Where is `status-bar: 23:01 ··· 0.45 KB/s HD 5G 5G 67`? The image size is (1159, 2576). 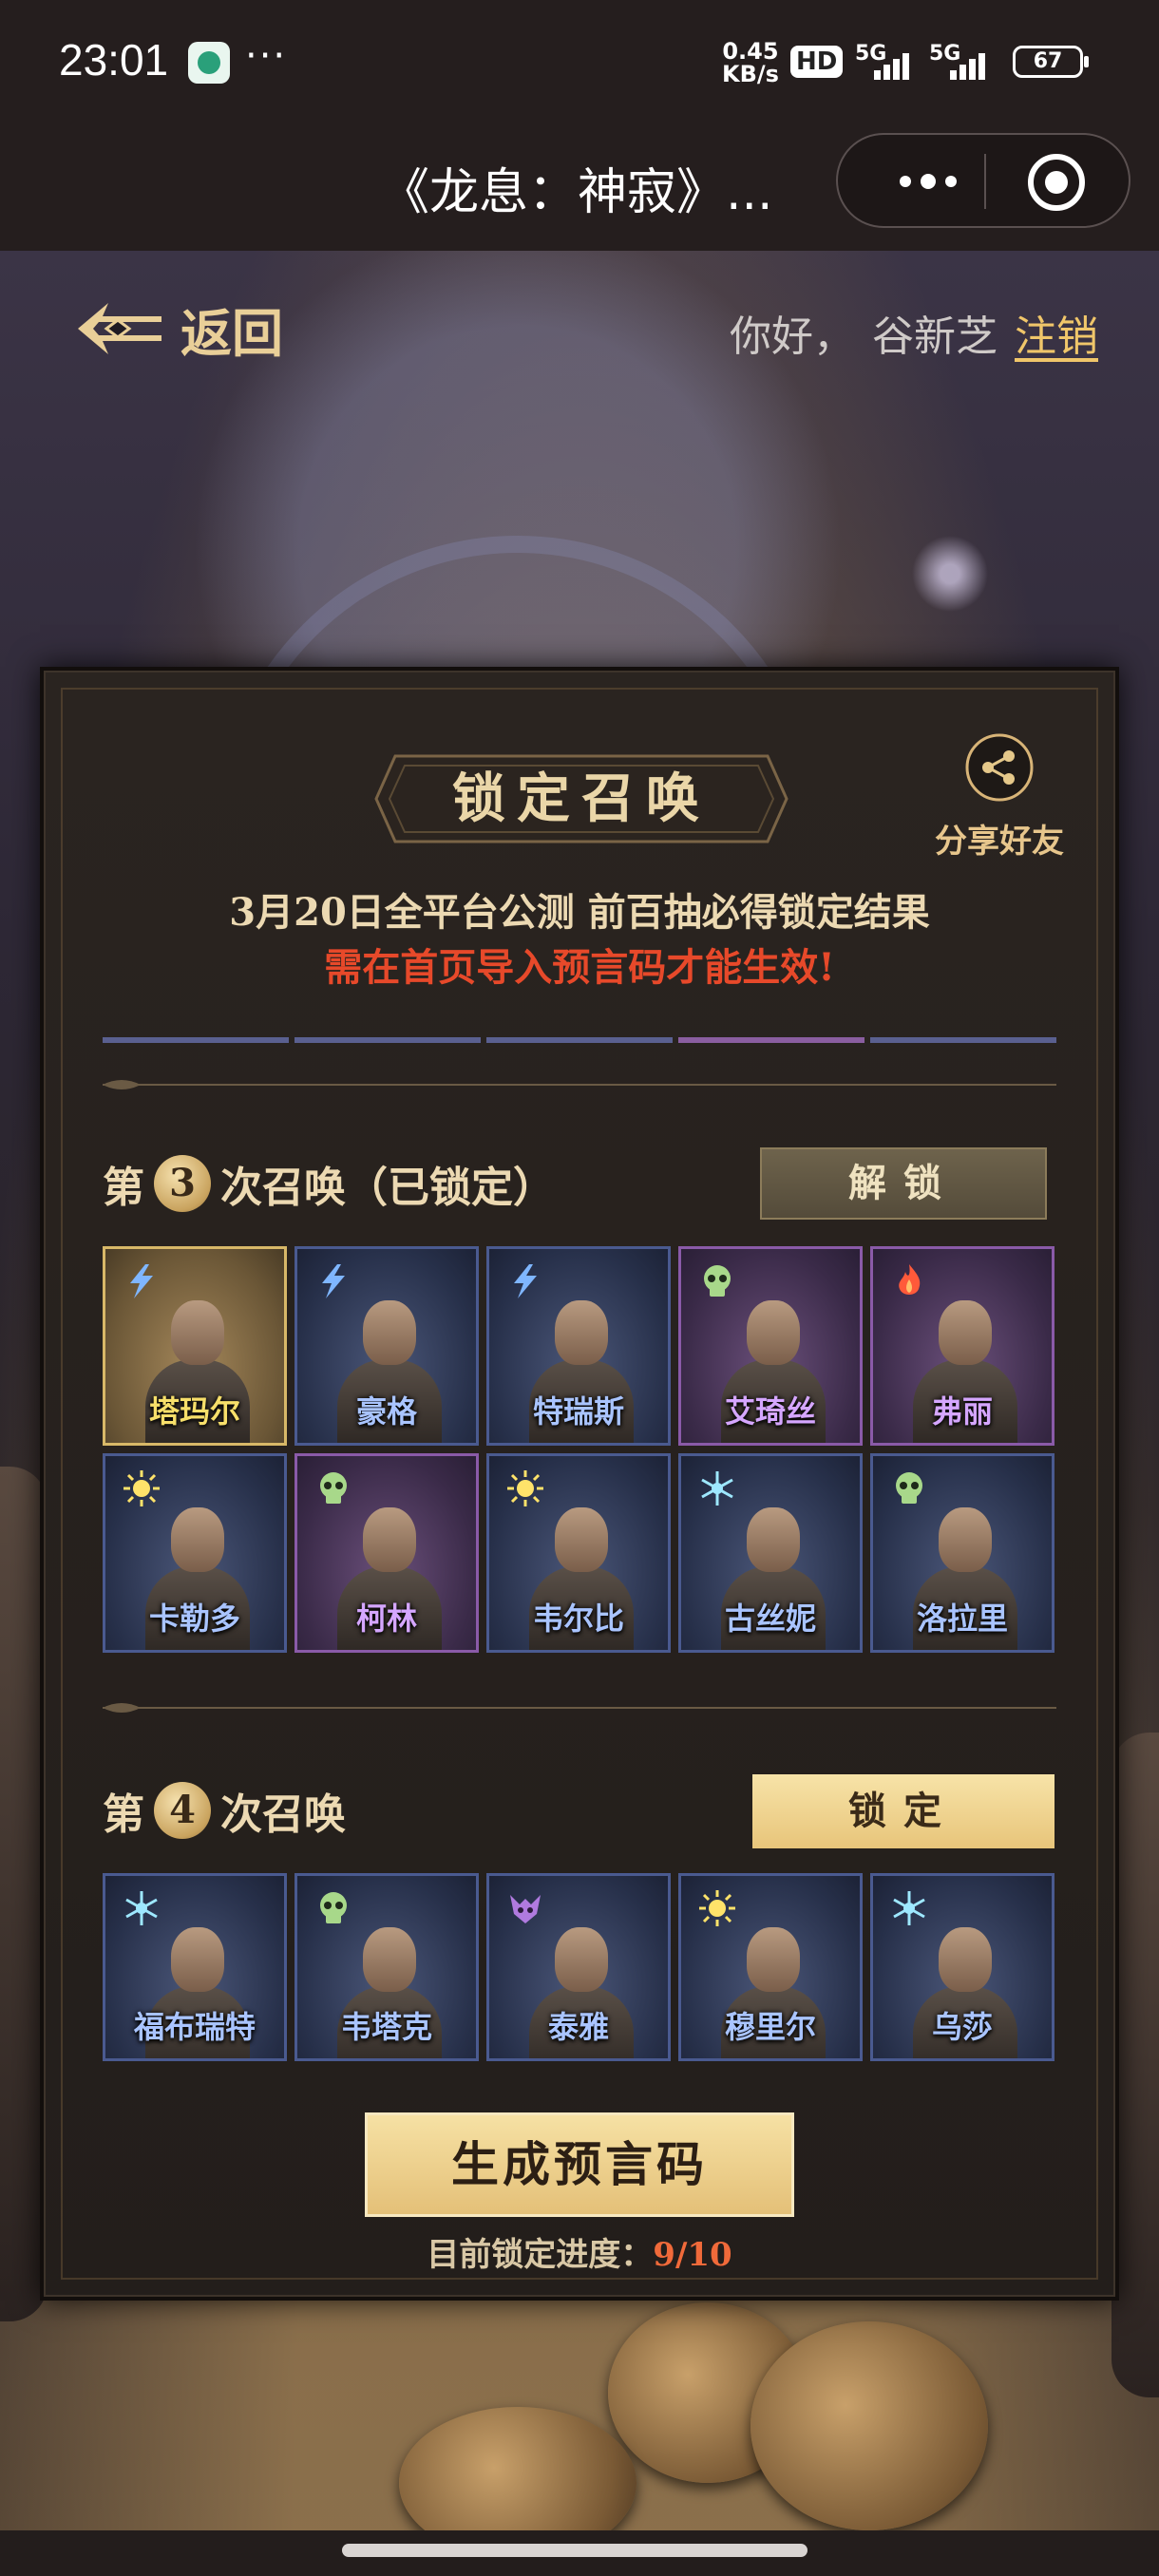
status-bar: 23:01 ··· 0.45 KB/s HD 5G 5G 67 is located at coordinates (579, 61).